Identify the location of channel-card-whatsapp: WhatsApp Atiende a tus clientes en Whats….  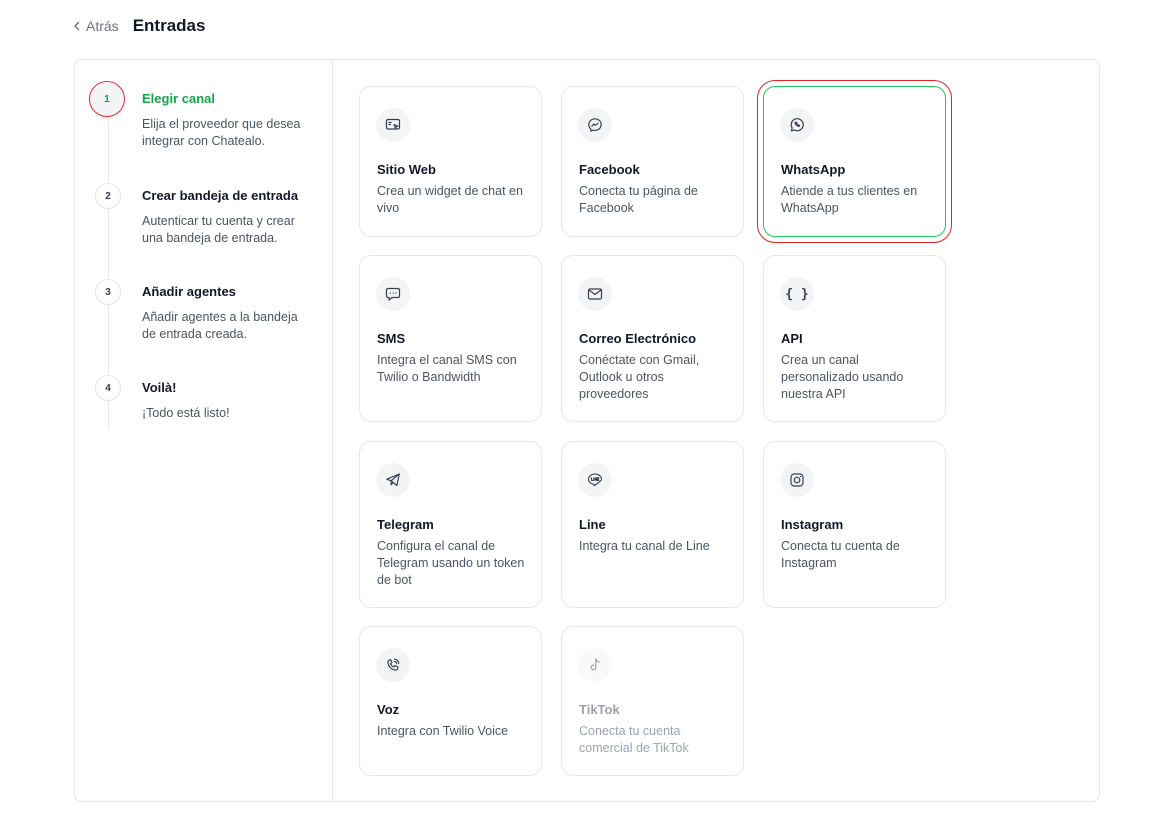
(854, 161).